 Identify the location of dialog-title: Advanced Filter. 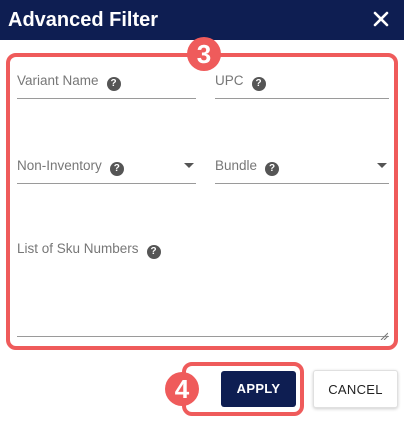
(83, 20).